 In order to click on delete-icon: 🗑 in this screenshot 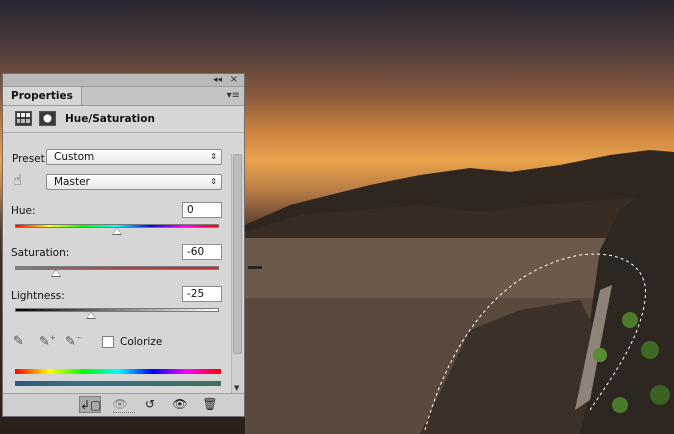, I will do `click(210, 404)`.